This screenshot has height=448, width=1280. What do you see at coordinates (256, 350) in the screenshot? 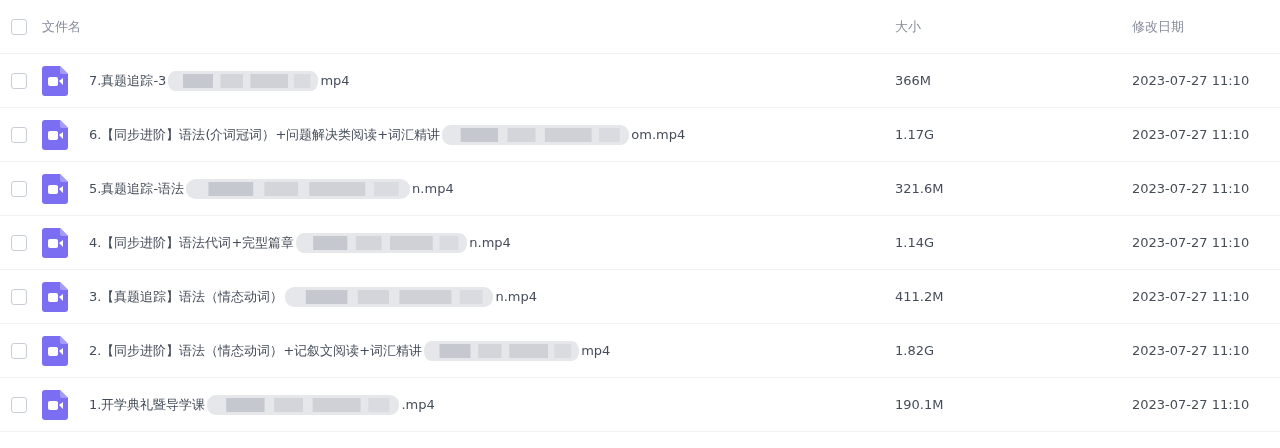
I see `file-name: 2.【同步进阶】语法（情态动词）+记叙文阅读+词汇精讲` at bounding box center [256, 350].